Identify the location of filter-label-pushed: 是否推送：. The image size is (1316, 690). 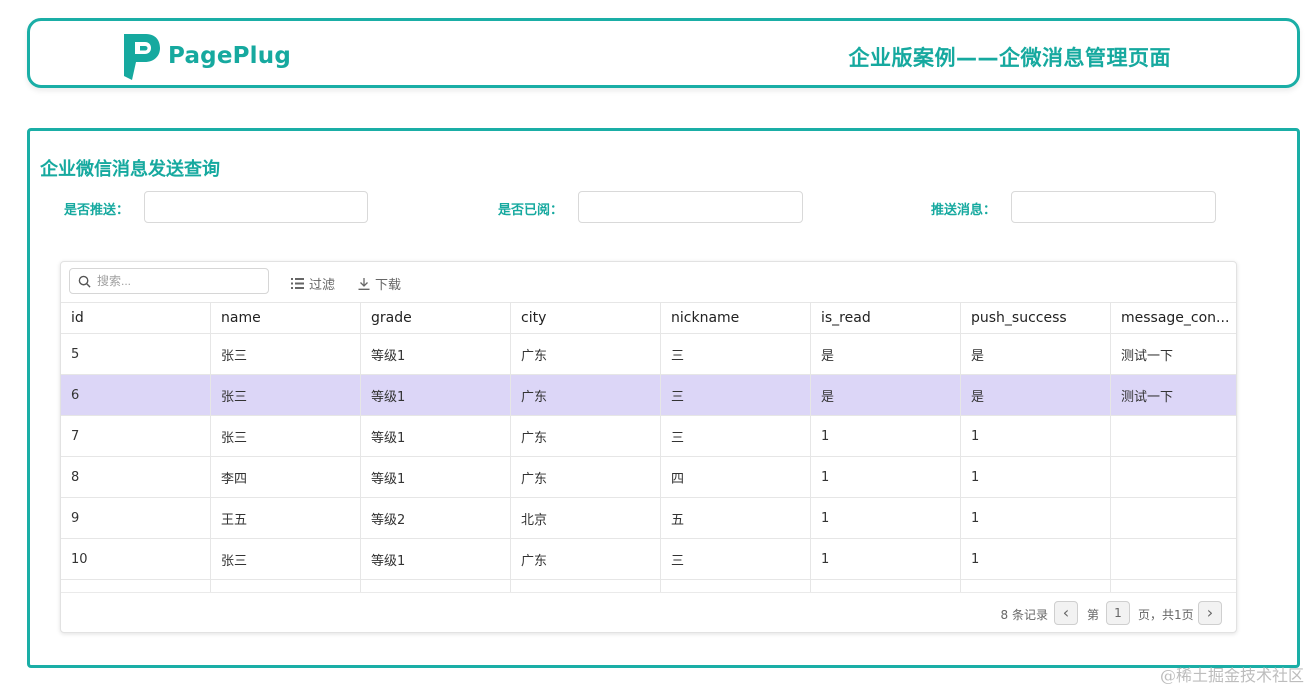
(97, 210).